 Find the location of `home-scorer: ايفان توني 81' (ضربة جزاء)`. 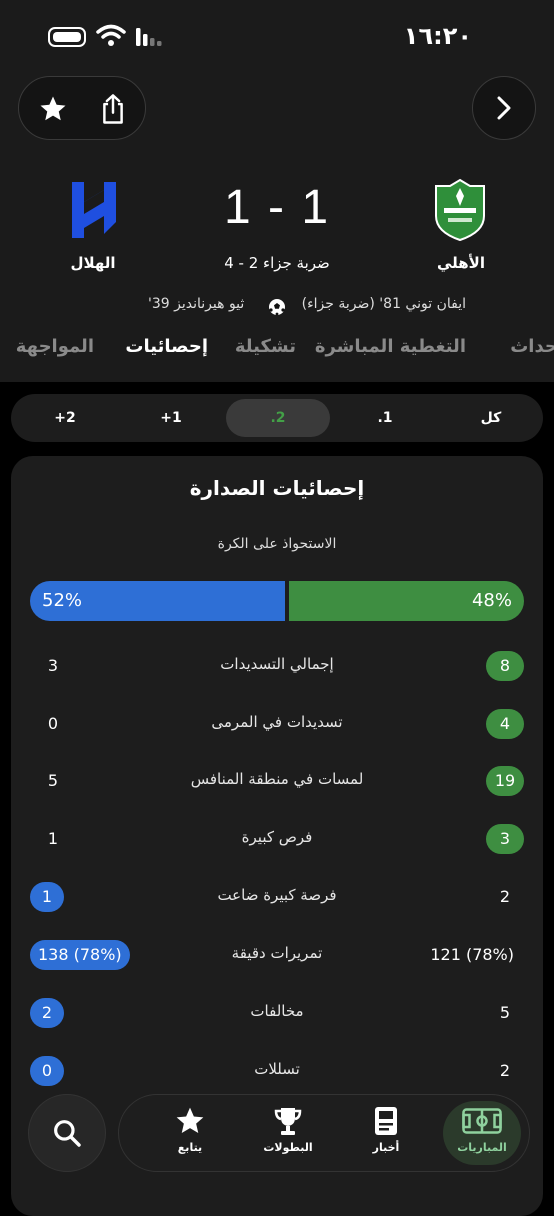

home-scorer: ايفان توني 81' (ضربة جزاء) is located at coordinates (383, 304).